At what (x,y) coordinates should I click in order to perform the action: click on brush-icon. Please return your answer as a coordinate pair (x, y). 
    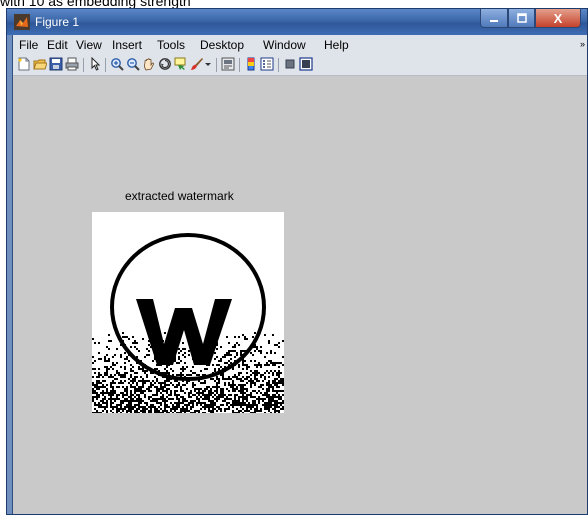
    Looking at the image, I should click on (197, 64).